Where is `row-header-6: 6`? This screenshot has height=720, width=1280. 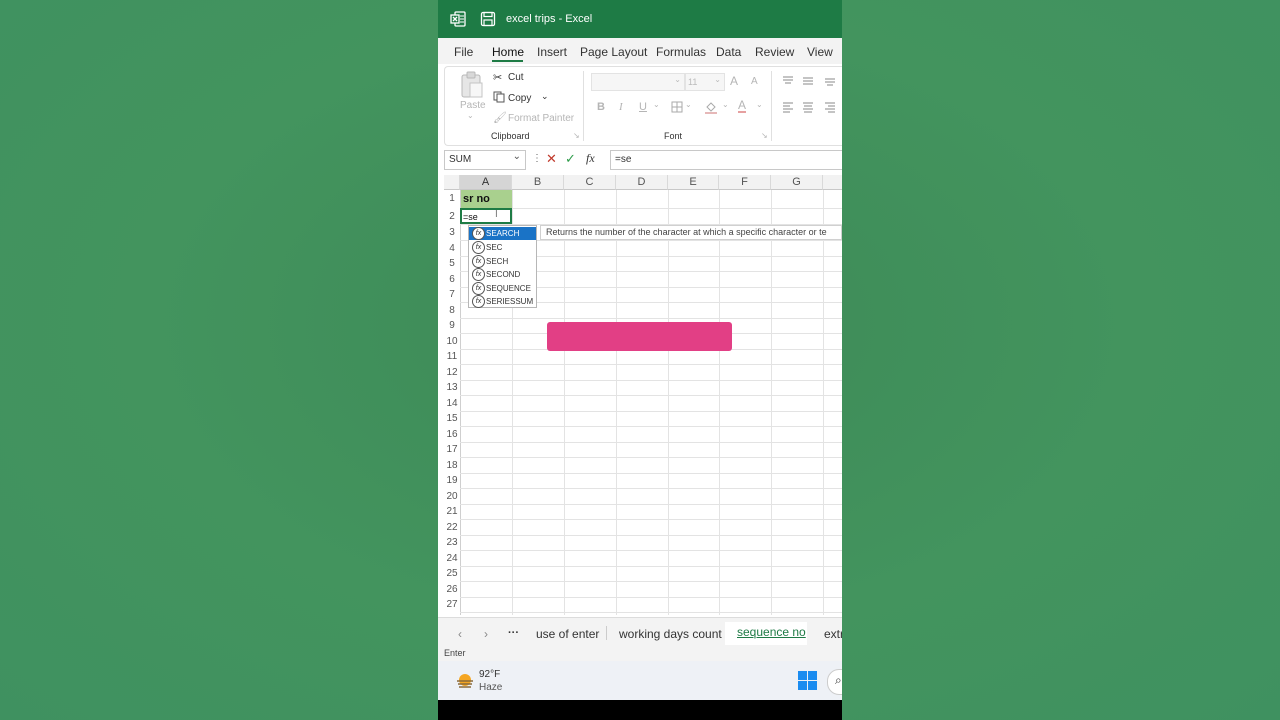
row-header-6: 6 is located at coordinates (452, 280).